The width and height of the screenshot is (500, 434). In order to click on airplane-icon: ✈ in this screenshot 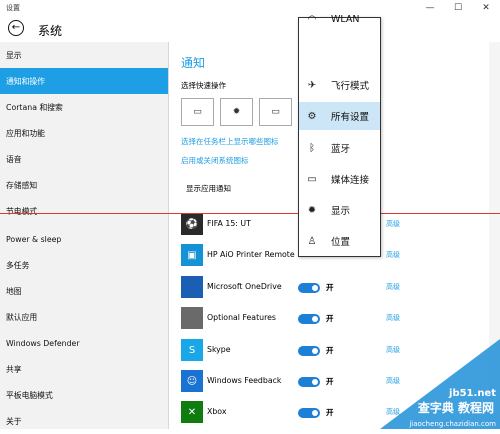, I will do `click(312, 85)`.